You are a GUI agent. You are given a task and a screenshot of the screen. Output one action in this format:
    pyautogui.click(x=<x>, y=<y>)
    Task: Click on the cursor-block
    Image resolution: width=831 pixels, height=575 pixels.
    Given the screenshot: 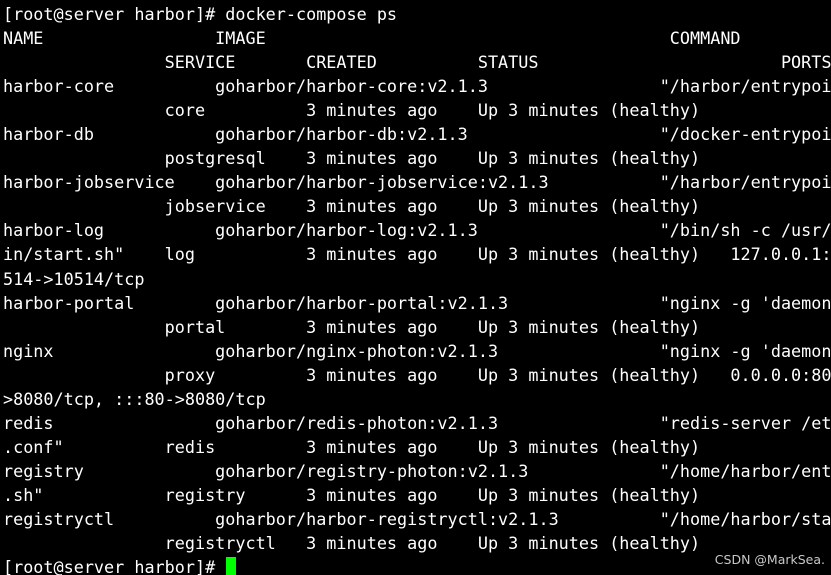 What is the action you would take?
    pyautogui.click(x=231, y=566)
    